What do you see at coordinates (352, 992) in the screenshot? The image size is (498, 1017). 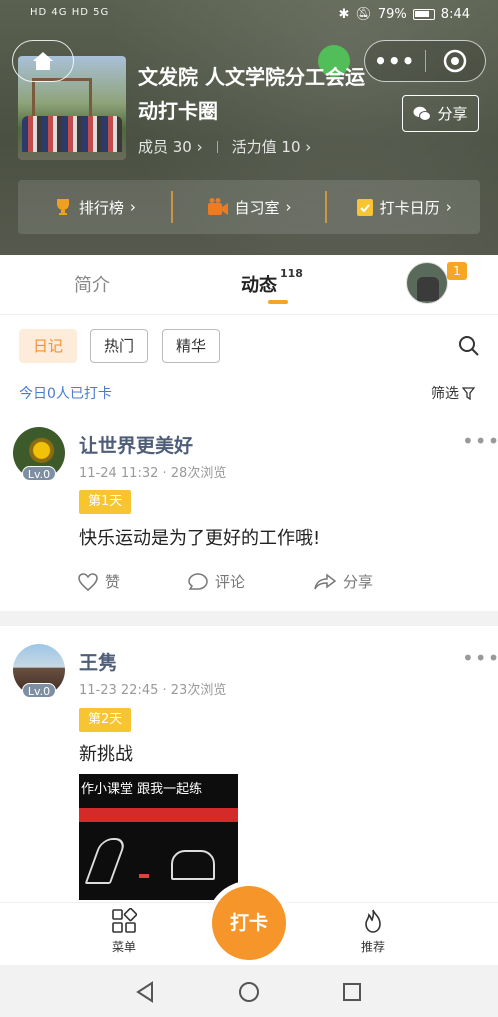 I see `recent-apps-icon` at bounding box center [352, 992].